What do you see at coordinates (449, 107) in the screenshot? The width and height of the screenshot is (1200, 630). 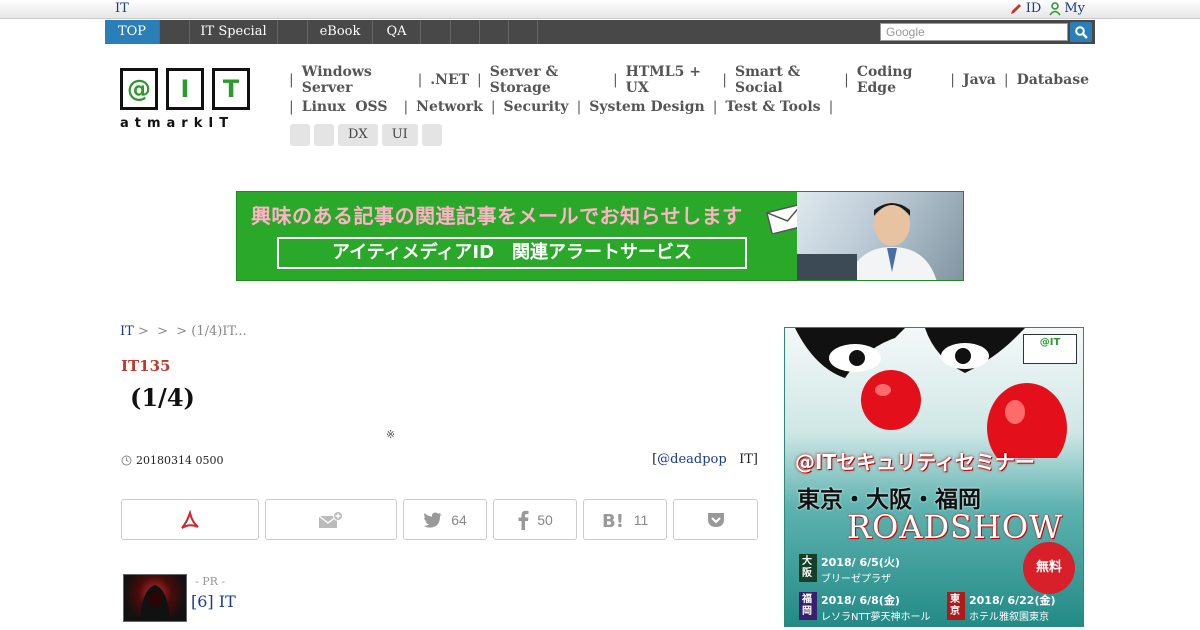 I see `cat-network: Network` at bounding box center [449, 107].